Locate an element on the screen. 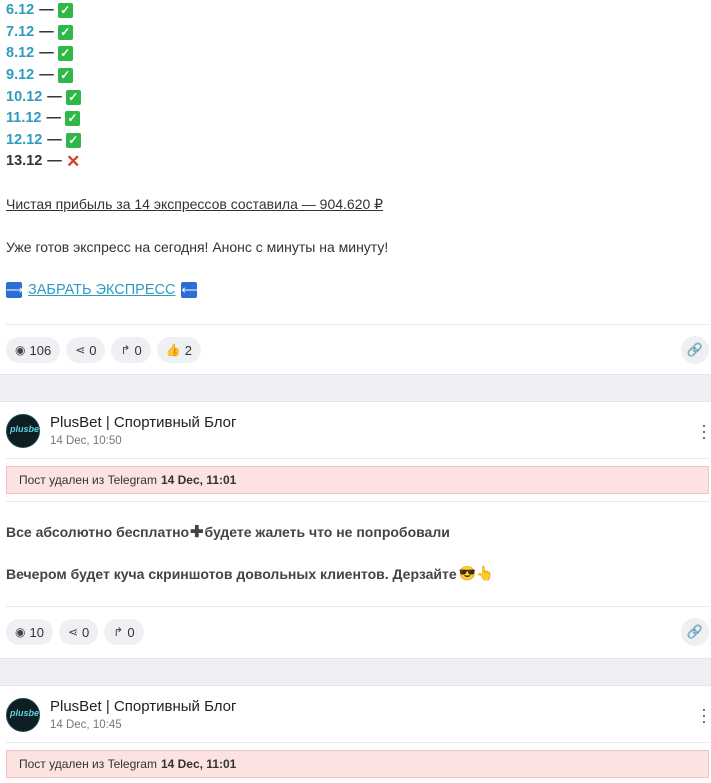 This screenshot has width=711, height=783. result-row: 10.12— ✓ is located at coordinates (43, 97).